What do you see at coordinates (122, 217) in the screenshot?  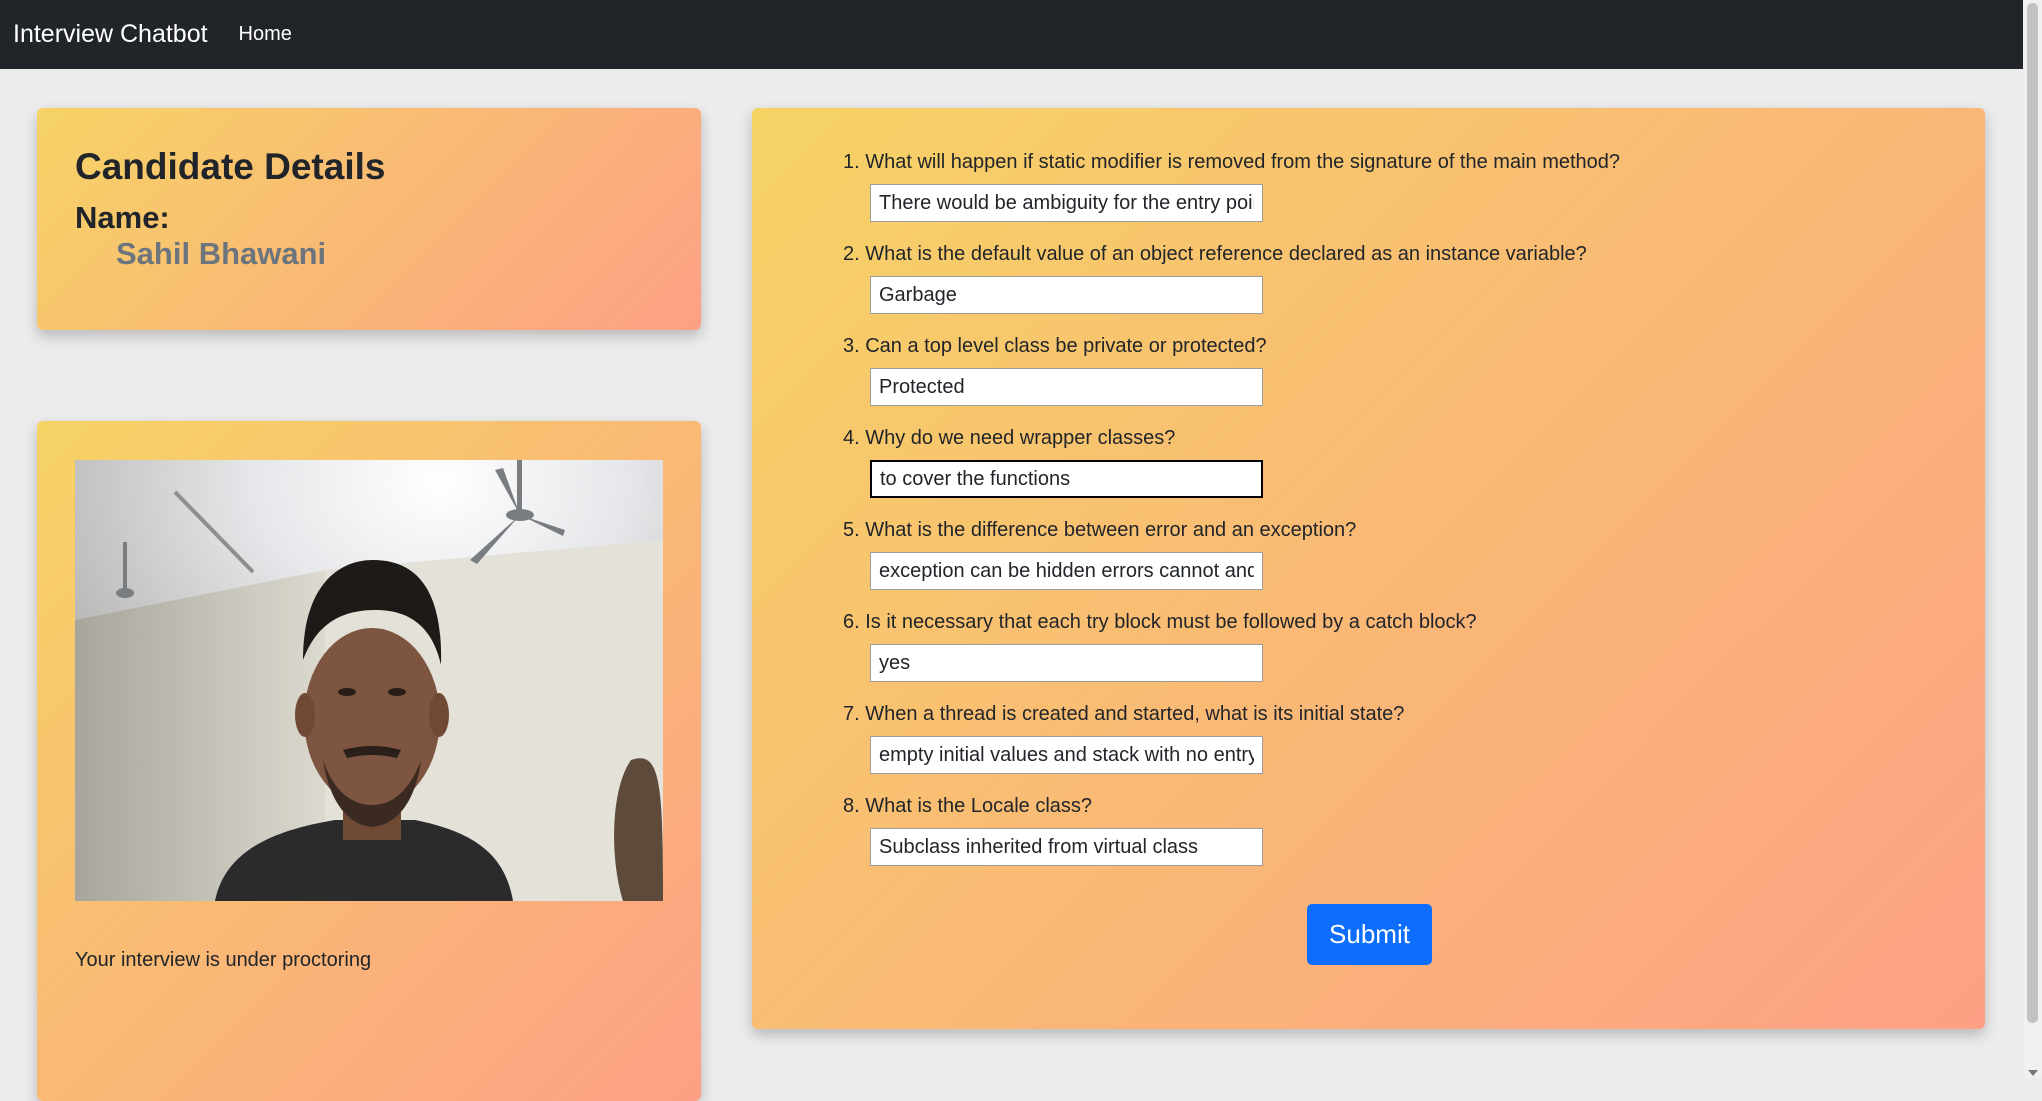 I see `candidate-name-label: Name:` at bounding box center [122, 217].